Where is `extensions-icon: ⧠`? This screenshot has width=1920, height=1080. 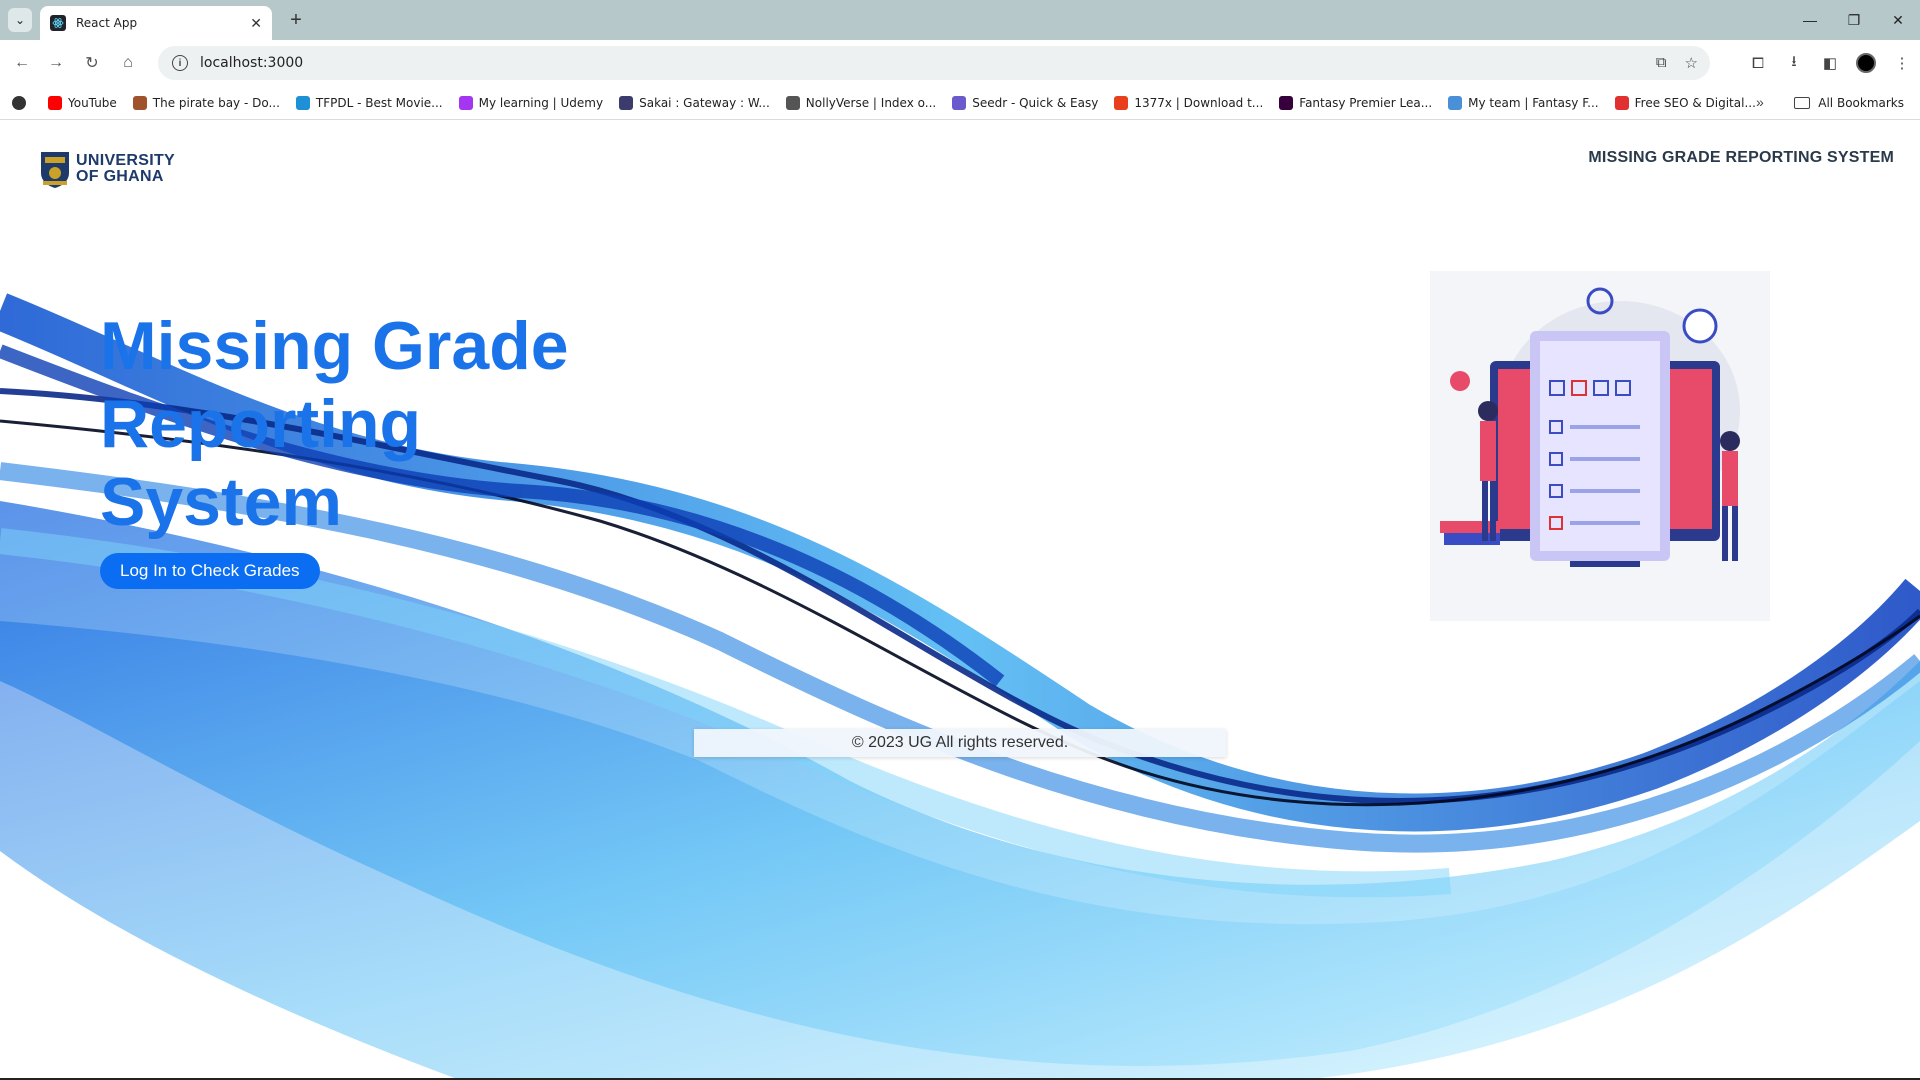 extensions-icon: ⧠ is located at coordinates (1758, 63).